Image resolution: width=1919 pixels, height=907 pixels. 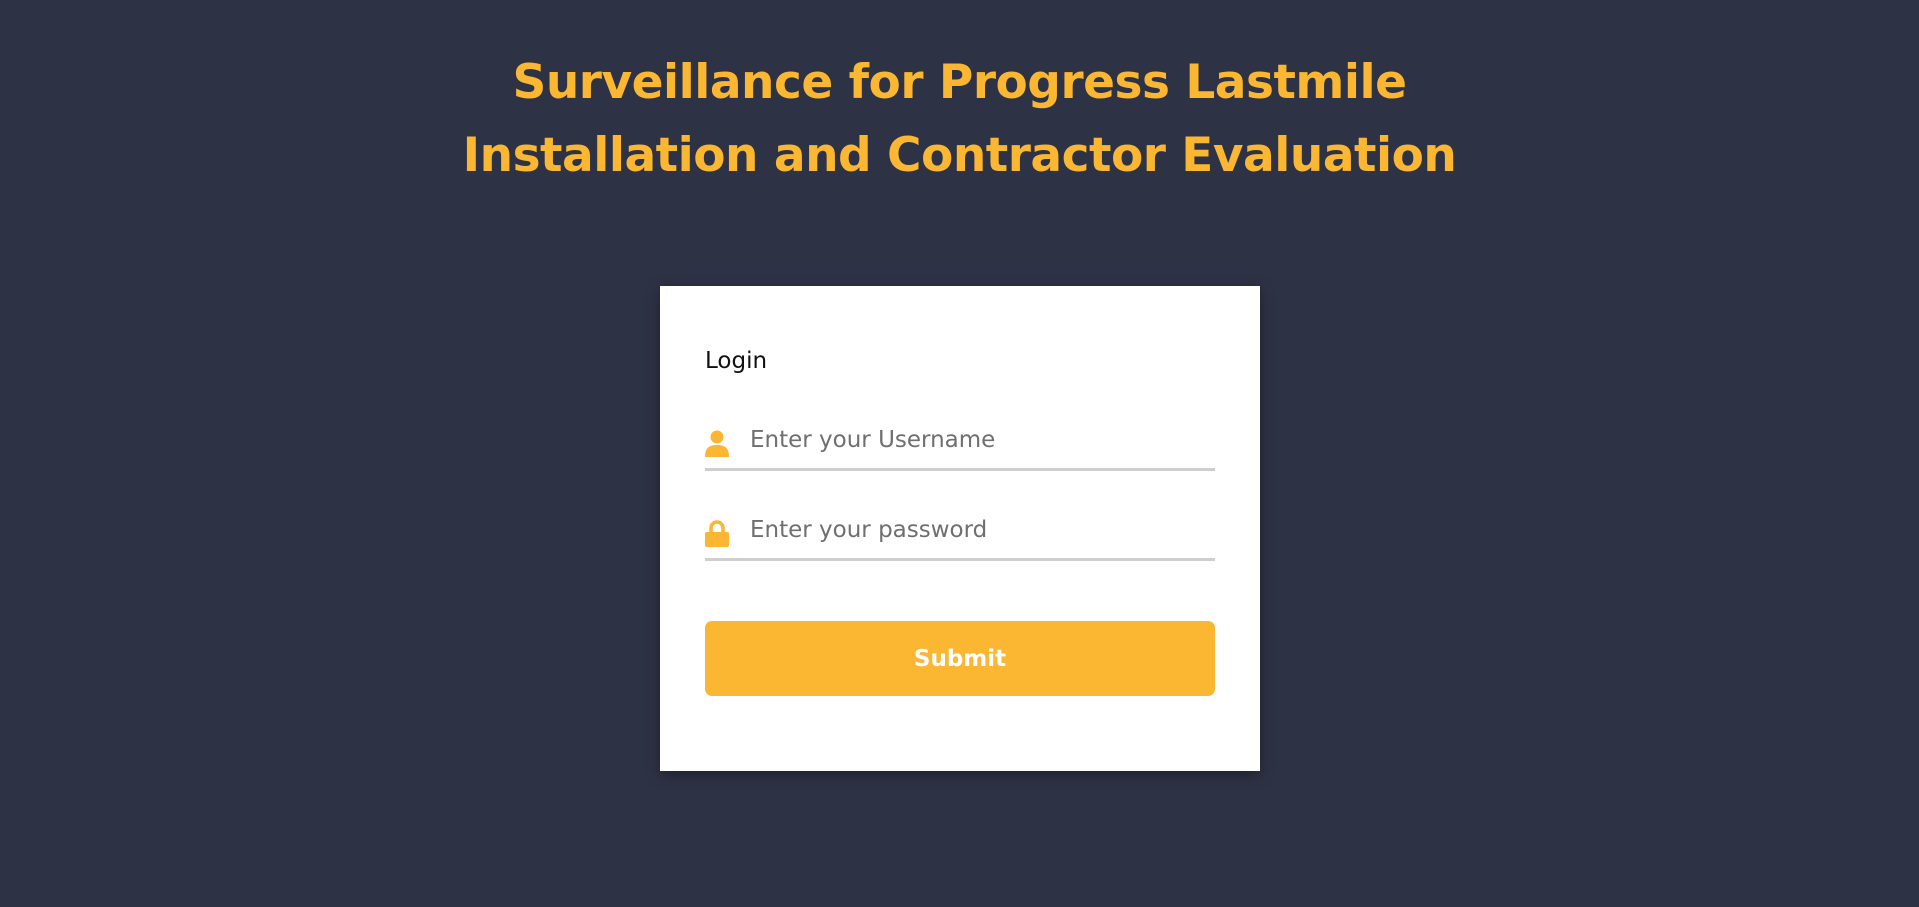 I want to click on page-title-line-2: Installation and Contractor Evaluation, so click(x=959, y=155).